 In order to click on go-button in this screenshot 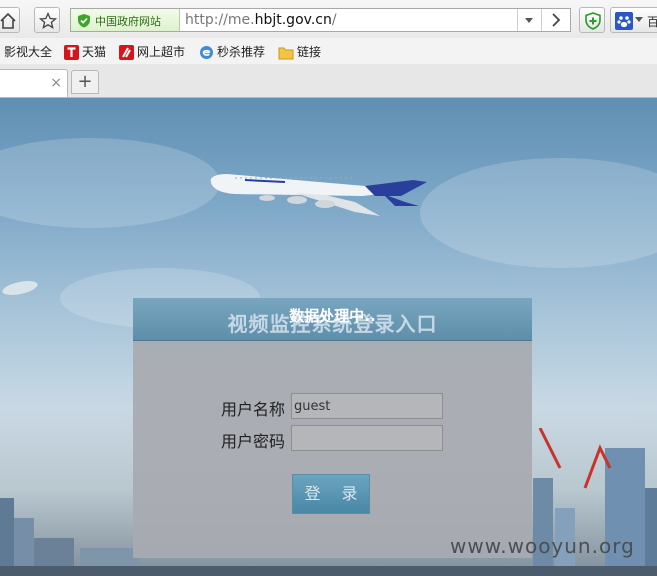, I will do `click(555, 20)`.